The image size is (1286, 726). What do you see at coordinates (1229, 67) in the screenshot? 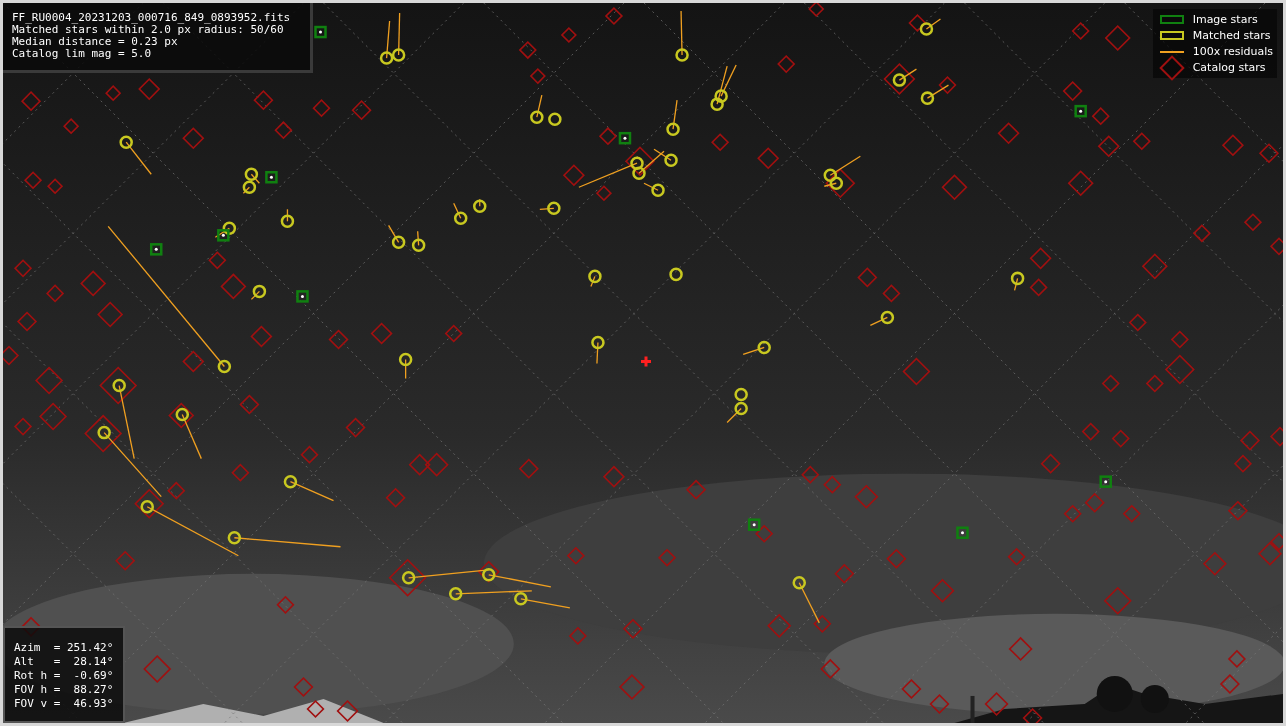
I see `legend-label: Catalog stars` at bounding box center [1229, 67].